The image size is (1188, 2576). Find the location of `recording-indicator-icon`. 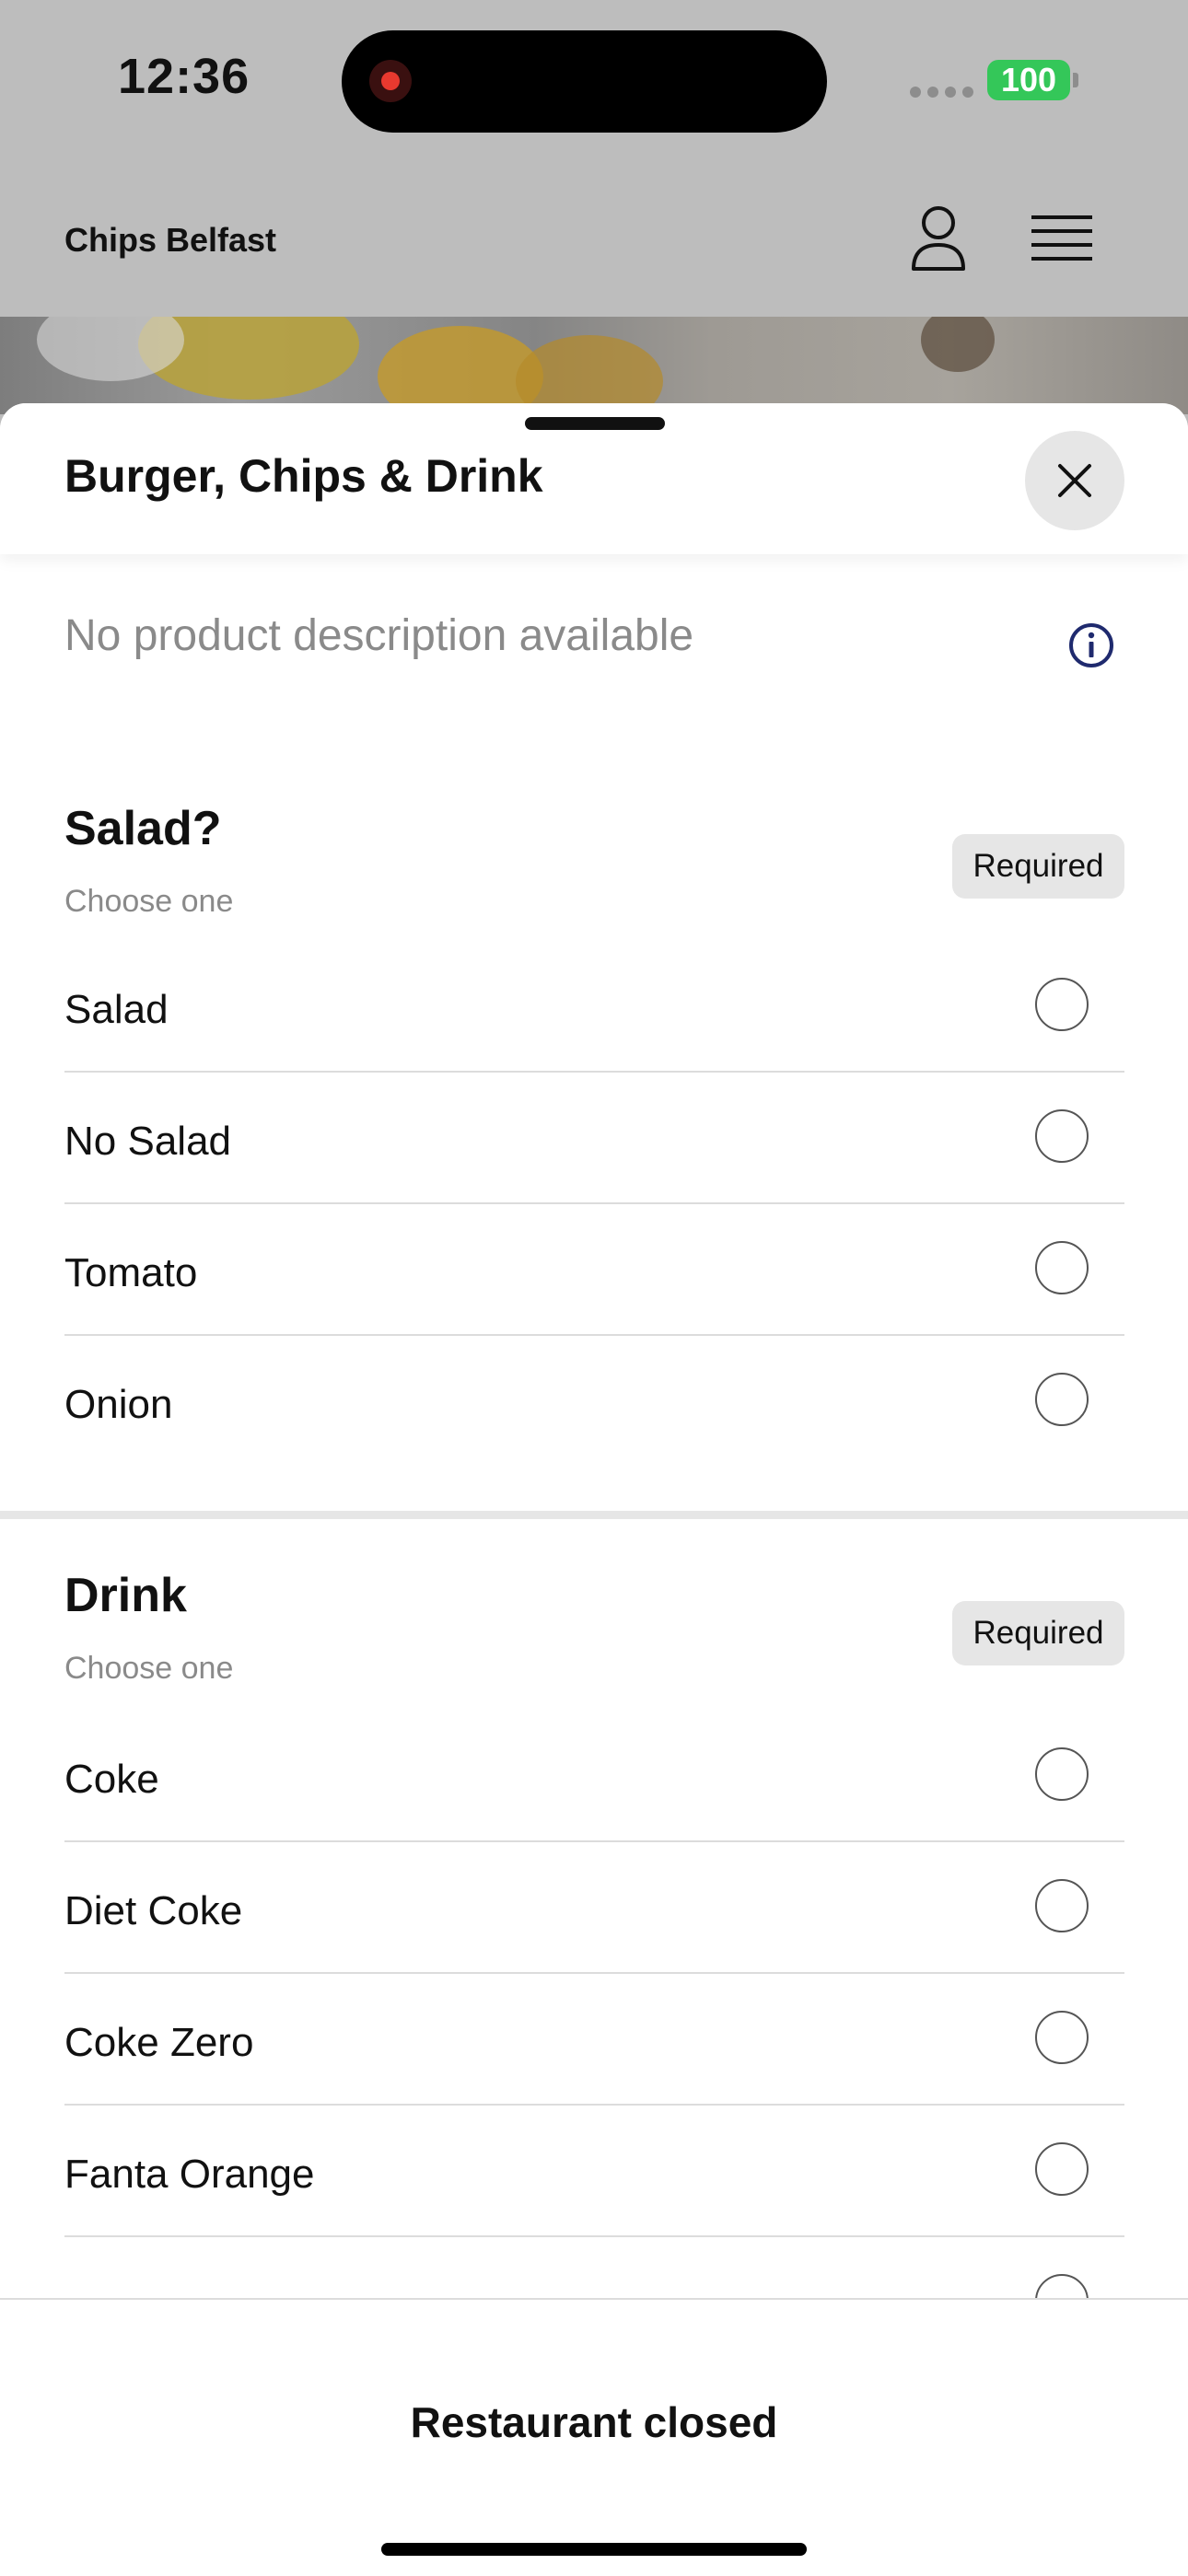

recording-indicator-icon is located at coordinates (390, 81).